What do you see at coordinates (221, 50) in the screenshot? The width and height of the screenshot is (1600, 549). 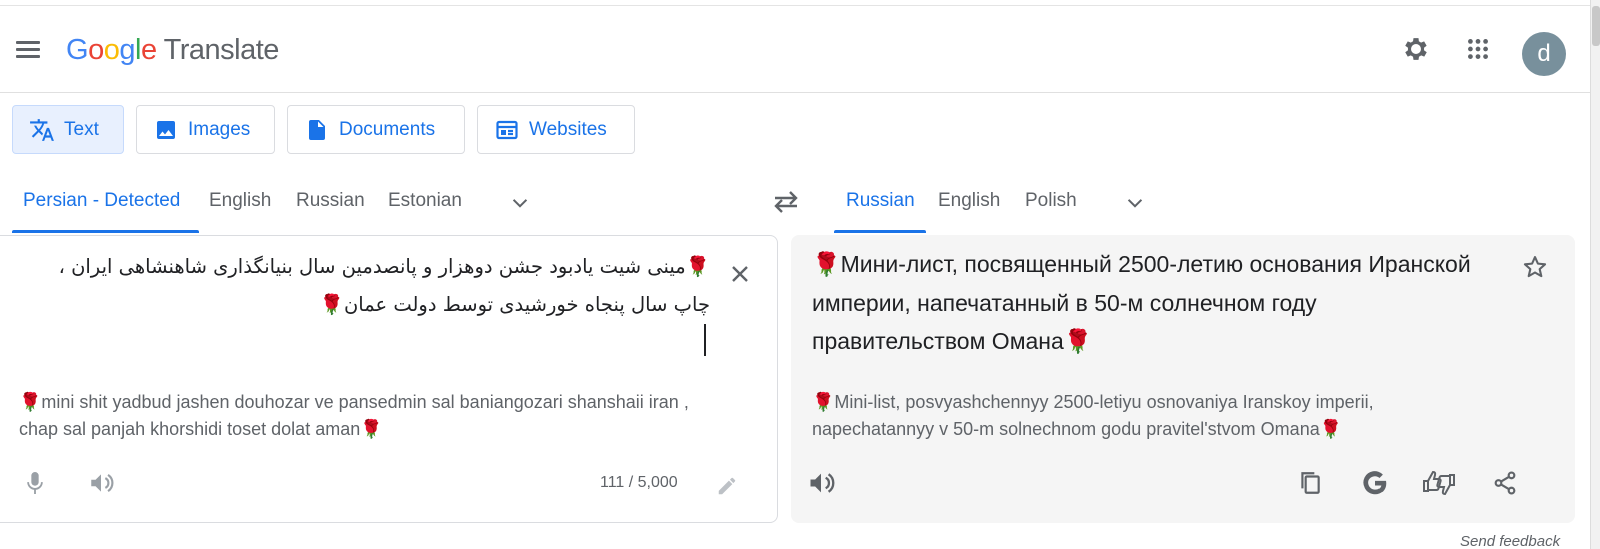 I see `product-name: Translate` at bounding box center [221, 50].